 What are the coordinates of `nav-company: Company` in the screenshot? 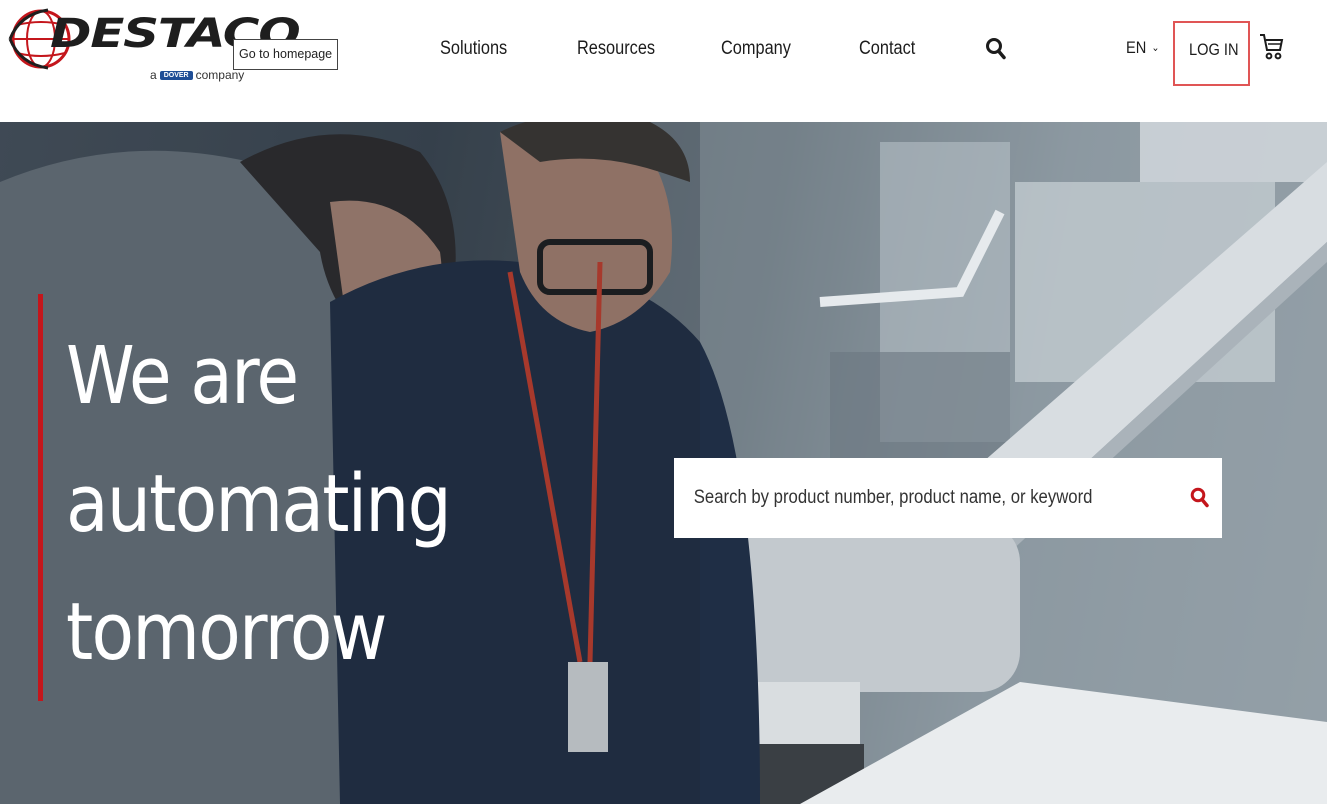 It's located at (756, 49).